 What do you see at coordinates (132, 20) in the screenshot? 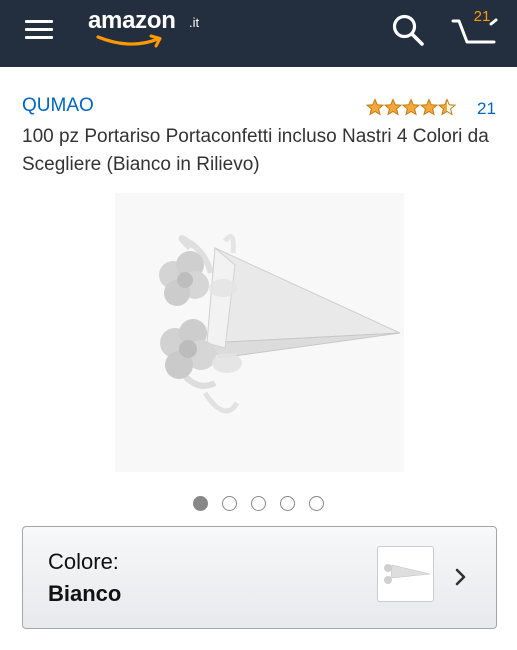
I see `logo-text: amazon` at bounding box center [132, 20].